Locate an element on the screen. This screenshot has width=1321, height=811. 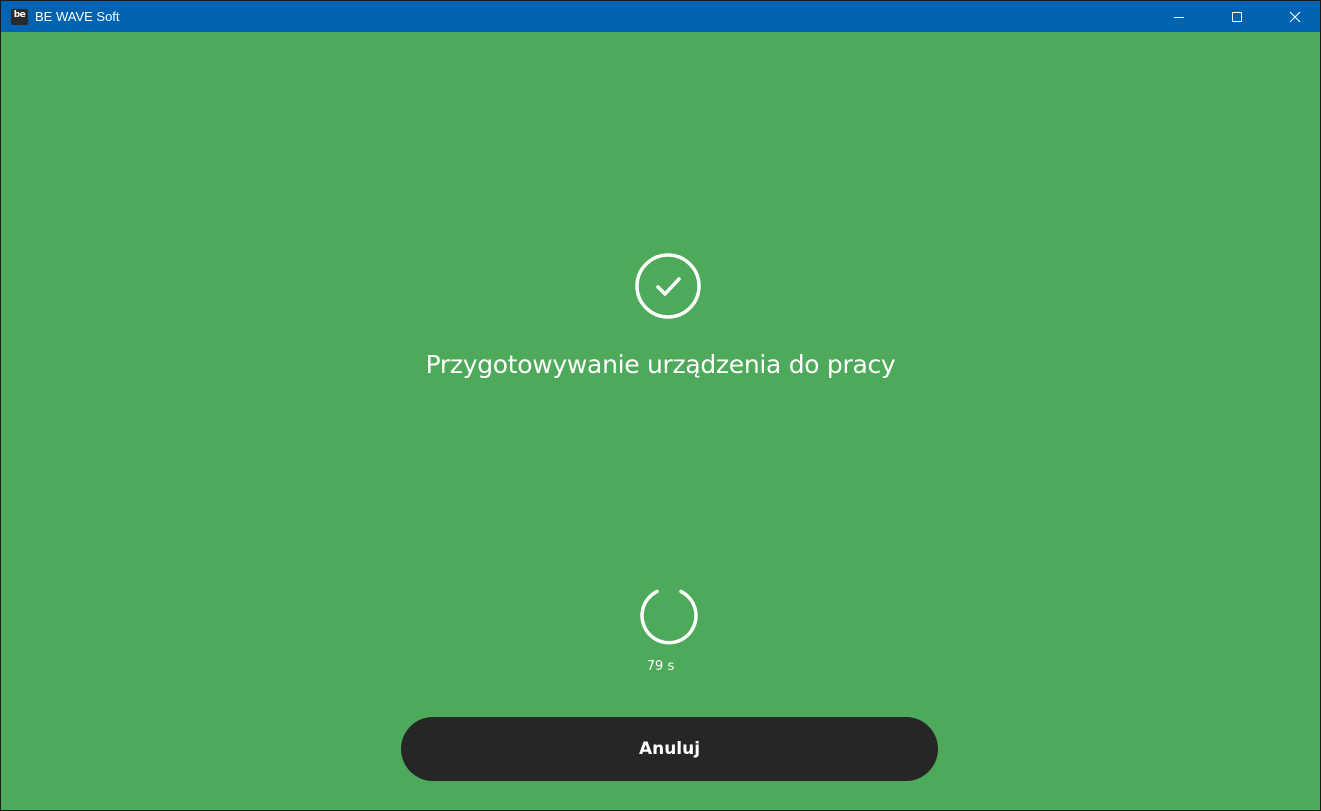
loading-spinner-icon is located at coordinates (669, 617).